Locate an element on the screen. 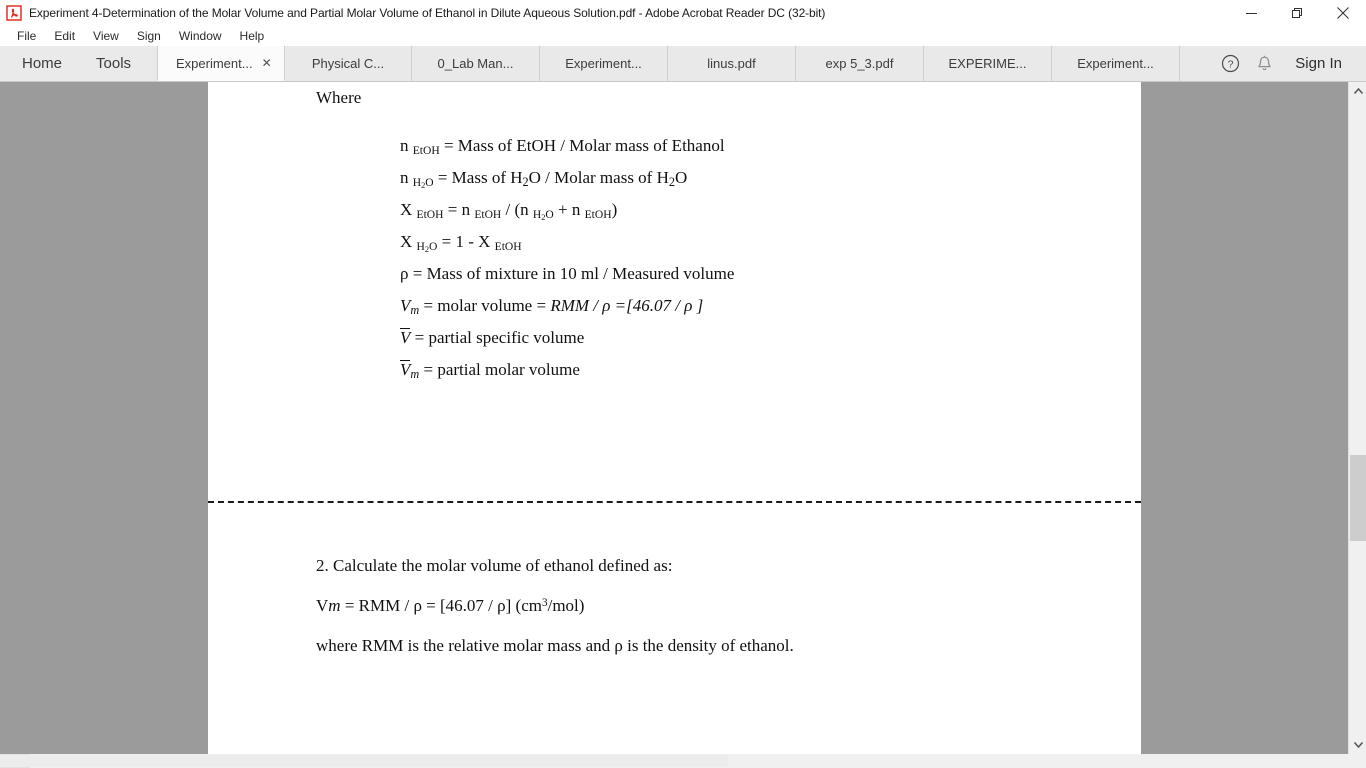 The image size is (1366, 768). formula-vbar-m: Vm = partial molar volume is located at coordinates (567, 370).